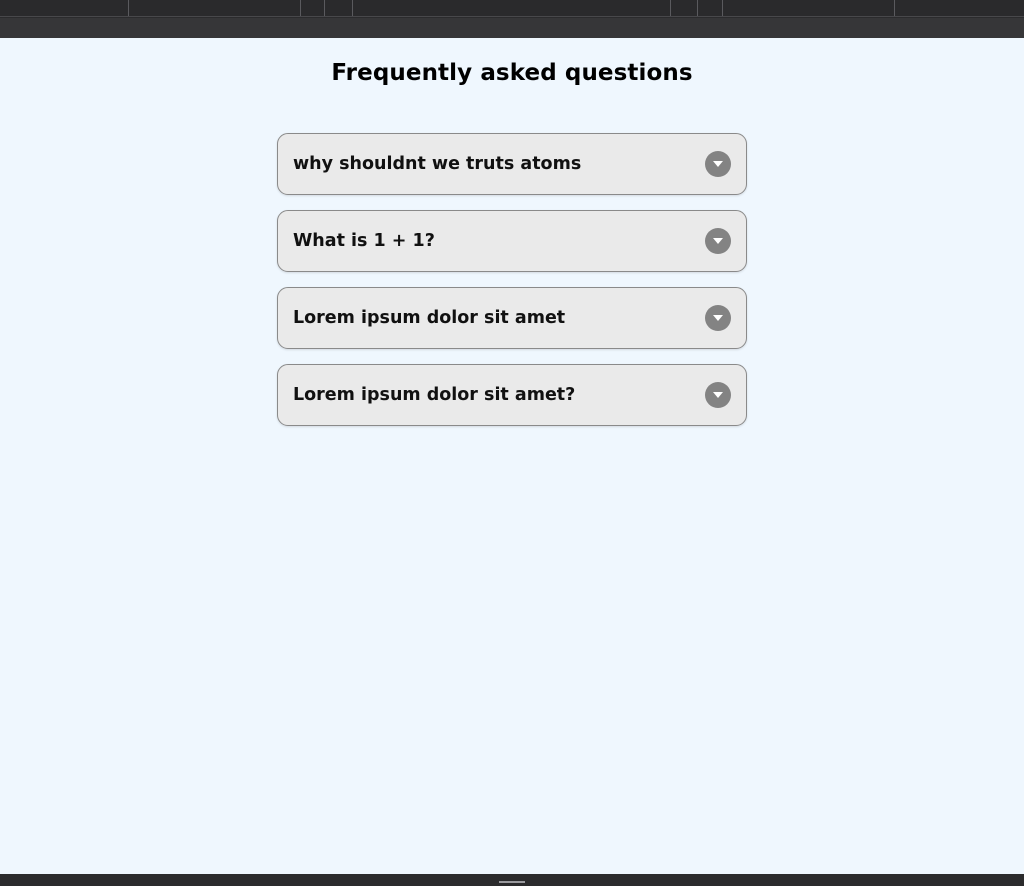 The image size is (1024, 886). What do you see at coordinates (364, 241) in the screenshot?
I see `faq-question: What is 1 + 1?` at bounding box center [364, 241].